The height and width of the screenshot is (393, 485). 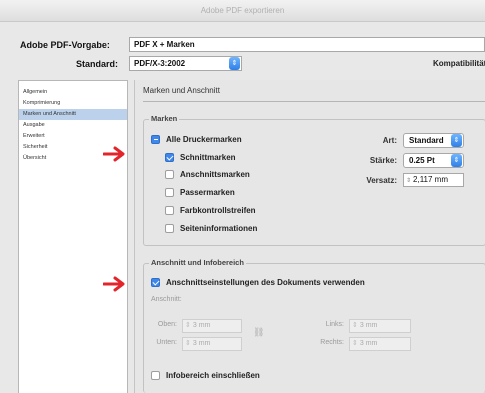 What do you see at coordinates (185, 63) in the screenshot?
I see `standard-select: PDF/X-3:2002` at bounding box center [185, 63].